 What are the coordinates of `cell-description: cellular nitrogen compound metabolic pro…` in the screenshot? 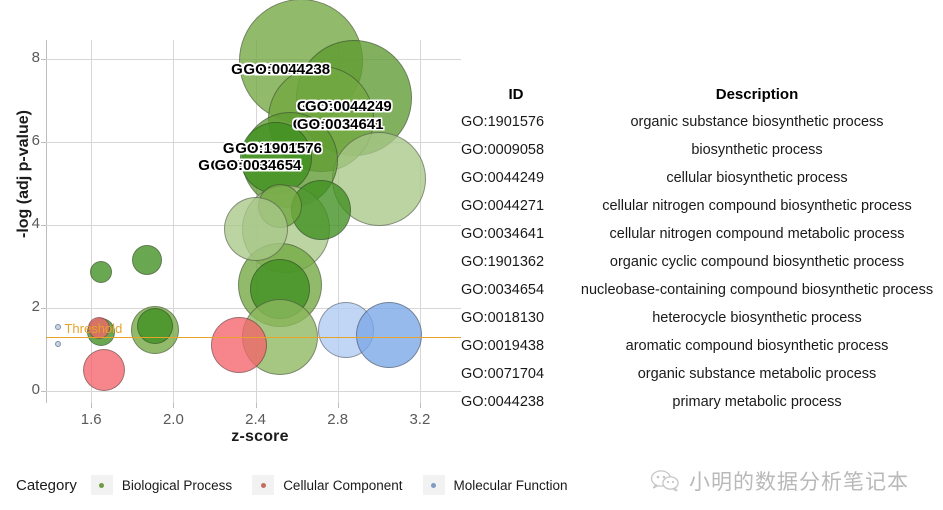 It's located at (757, 234).